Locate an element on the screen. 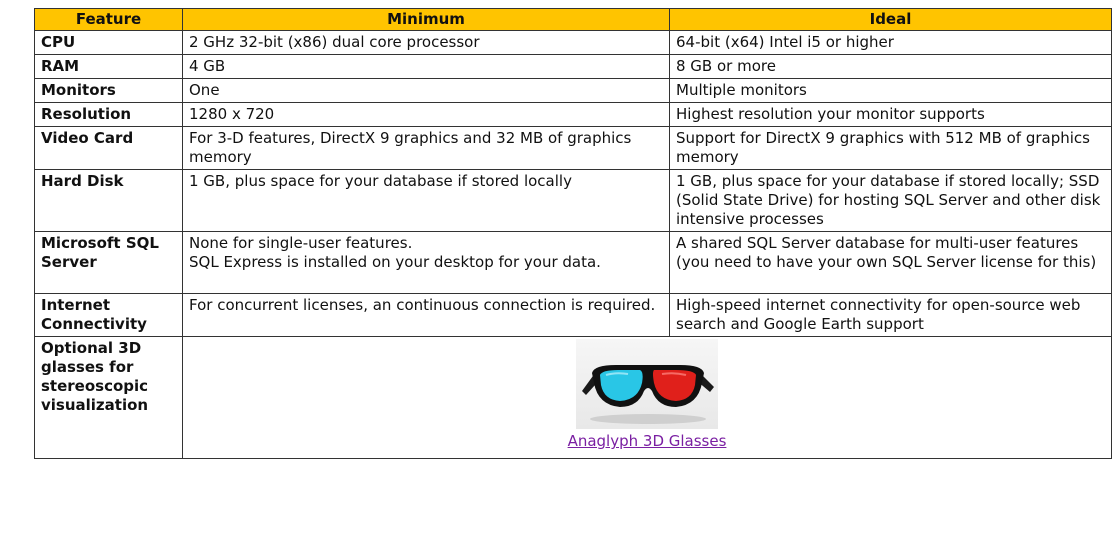 The height and width of the screenshot is (541, 1115). feature-cell: Monitors is located at coordinates (108, 90).